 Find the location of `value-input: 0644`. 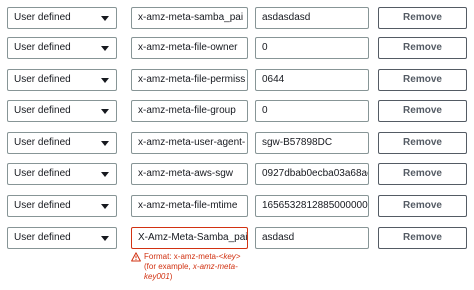

value-input: 0644 is located at coordinates (312, 80).